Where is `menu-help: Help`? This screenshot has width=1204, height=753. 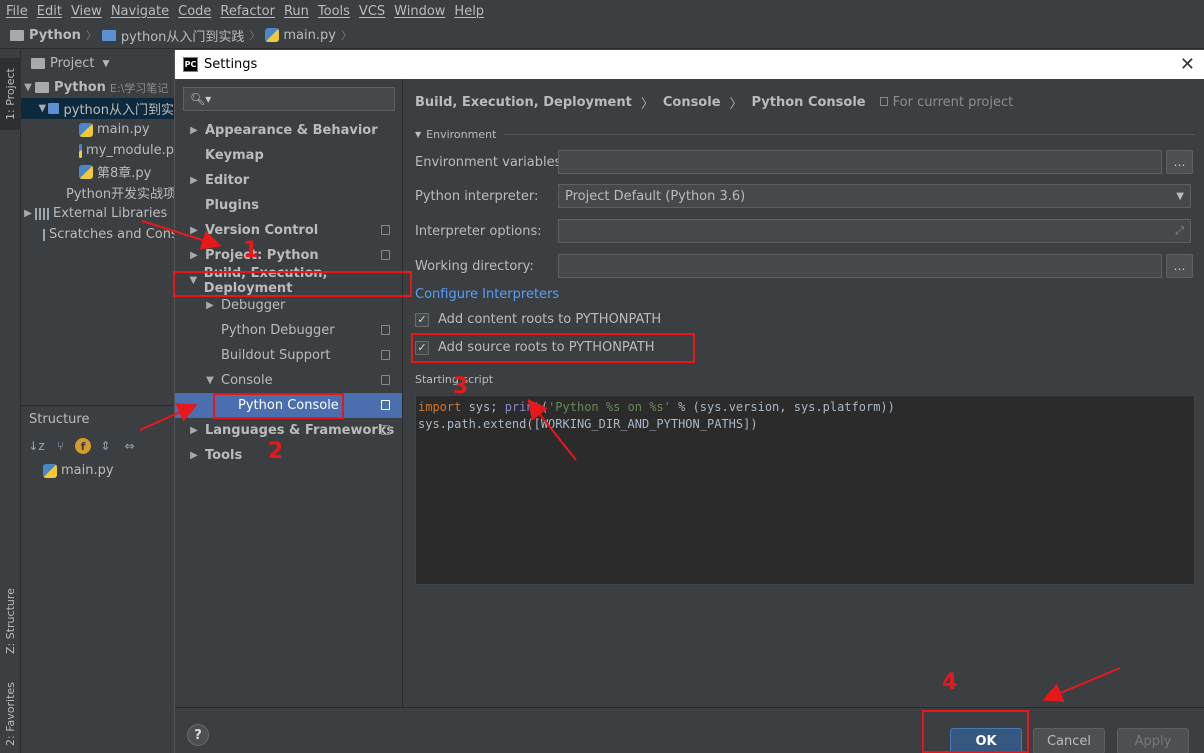 menu-help: Help is located at coordinates (471, 11).